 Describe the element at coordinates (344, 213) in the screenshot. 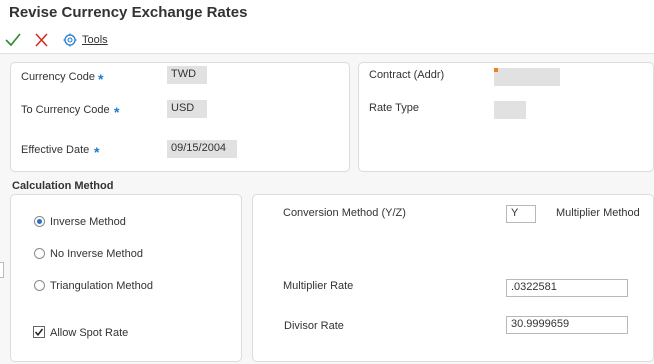

I see `conversion-method-label: Conversion Method (Y/Z)` at that location.